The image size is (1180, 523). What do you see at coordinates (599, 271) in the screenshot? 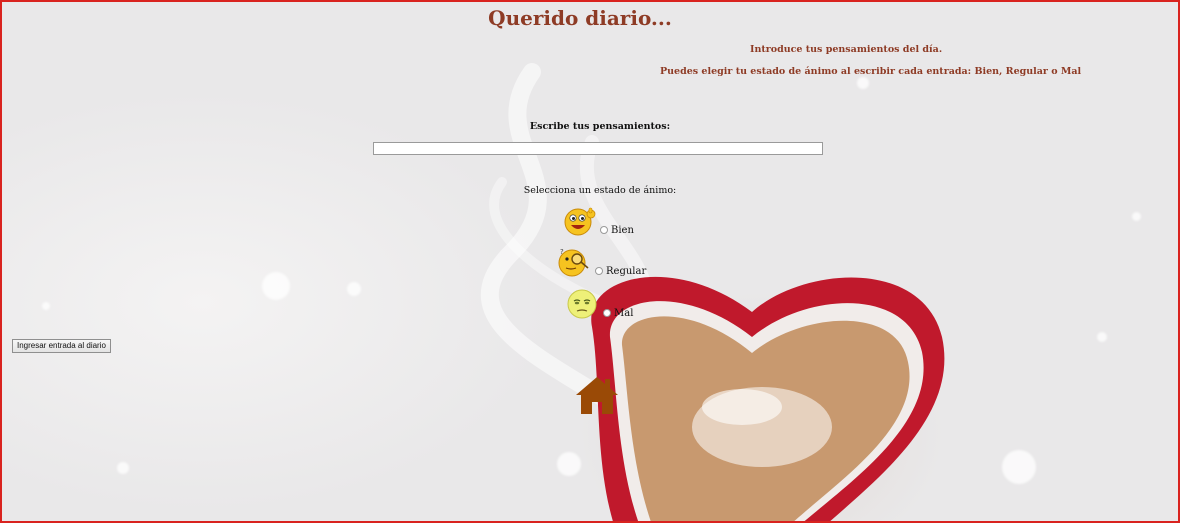
I see `mood-radio-regular` at bounding box center [599, 271].